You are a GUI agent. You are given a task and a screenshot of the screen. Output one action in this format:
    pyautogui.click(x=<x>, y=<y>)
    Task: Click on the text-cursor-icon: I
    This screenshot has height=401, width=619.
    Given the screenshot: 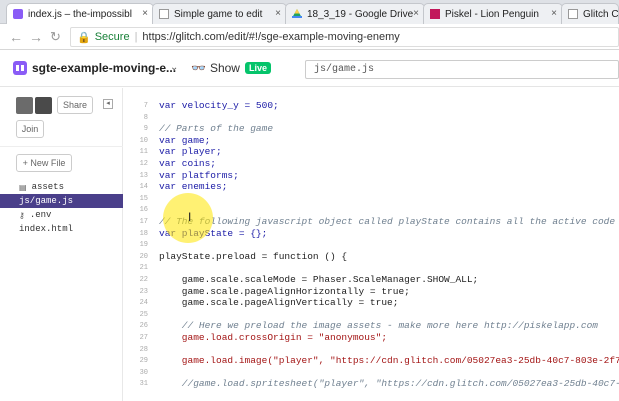 What is the action you would take?
    pyautogui.click(x=190, y=217)
    